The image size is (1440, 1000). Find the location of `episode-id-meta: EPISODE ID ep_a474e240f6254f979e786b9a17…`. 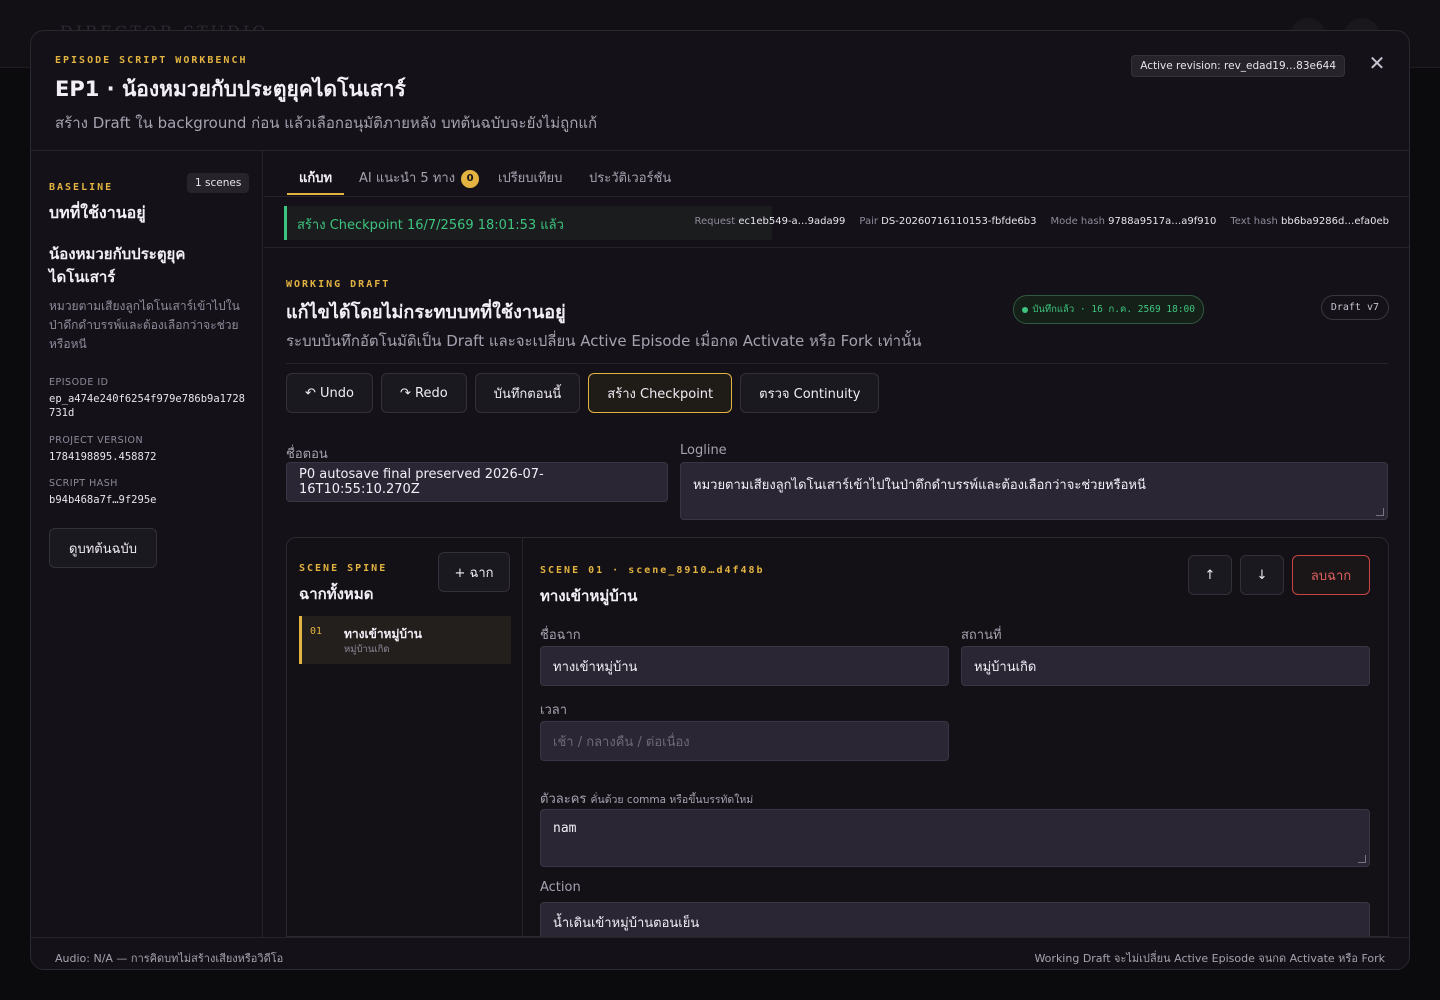

episode-id-meta: EPISODE ID ep_a474e240f6254f979e786b9a17… is located at coordinates (149, 398).